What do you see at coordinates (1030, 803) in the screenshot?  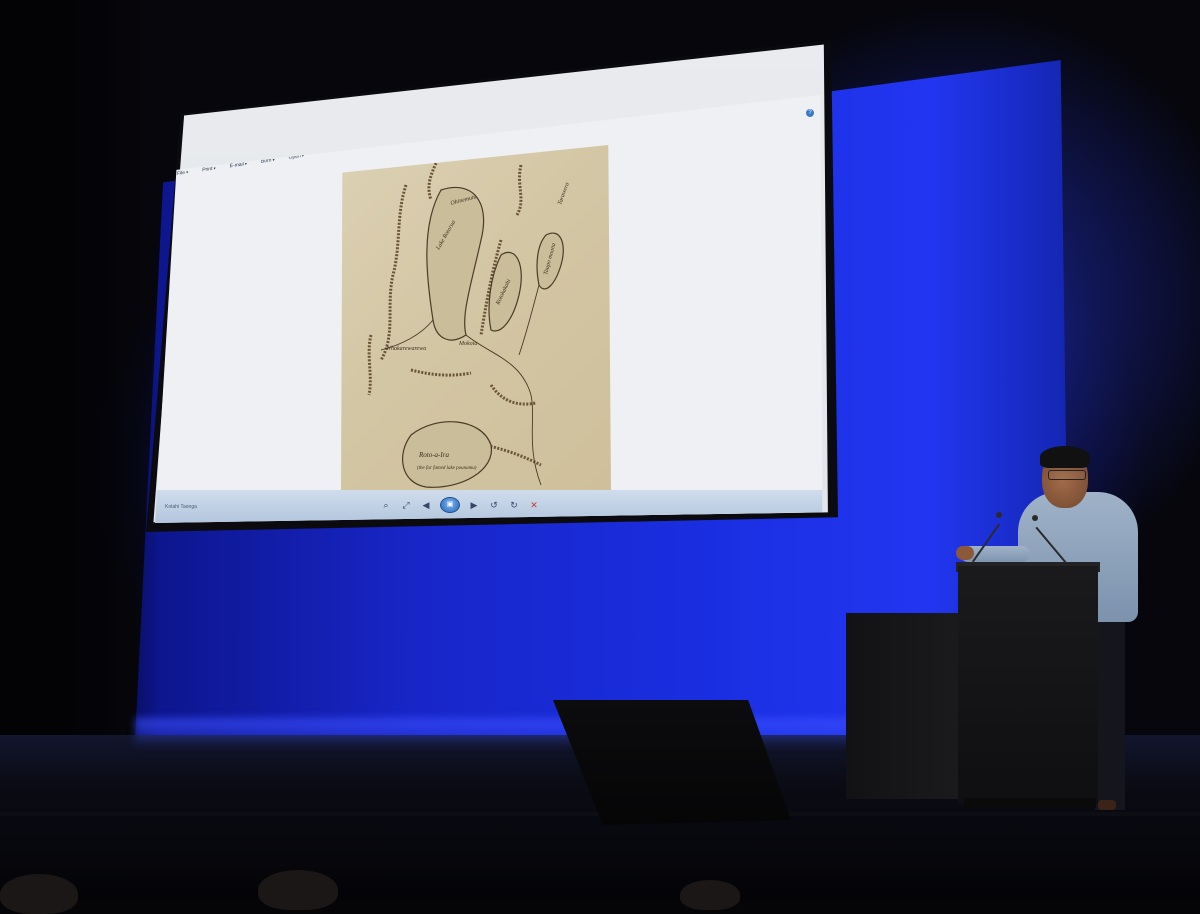 I see `lectern-base` at bounding box center [1030, 803].